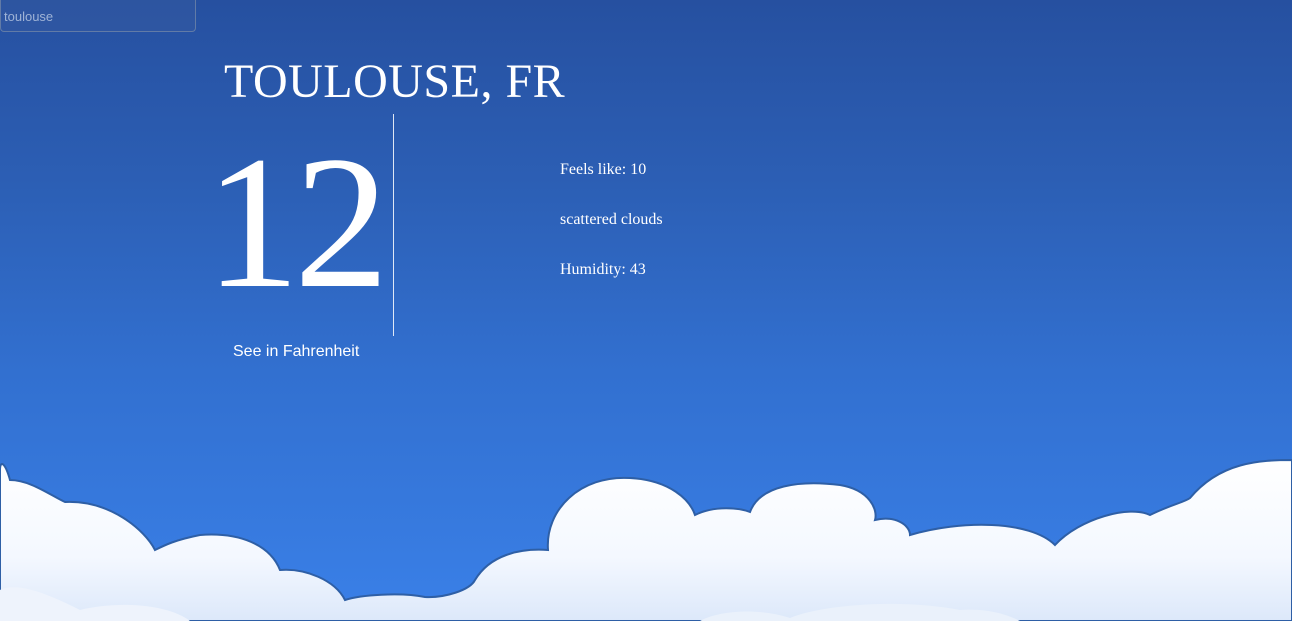  What do you see at coordinates (603, 269) in the screenshot?
I see `humidity-text: Humidity: 43` at bounding box center [603, 269].